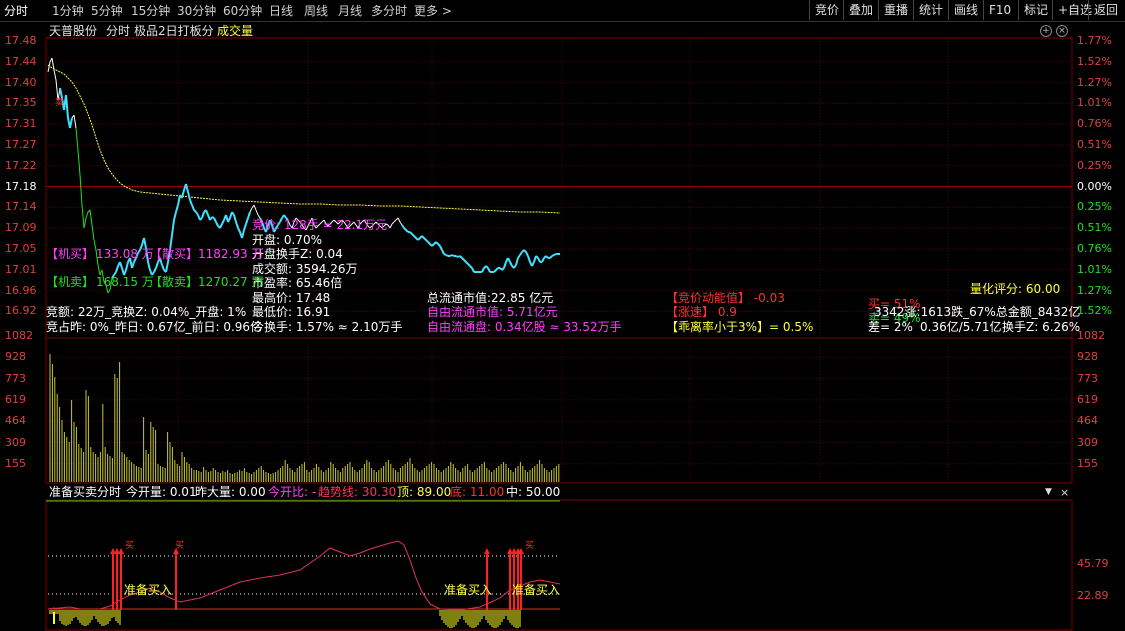 This screenshot has height=631, width=1125. I want to click on close-panel-icon: ×, so click(1062, 31).